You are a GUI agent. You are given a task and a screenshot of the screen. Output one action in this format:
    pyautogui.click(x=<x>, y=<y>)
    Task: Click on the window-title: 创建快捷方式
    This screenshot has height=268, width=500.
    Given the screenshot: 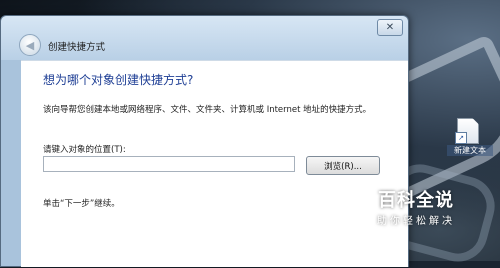 What is the action you would take?
    pyautogui.click(x=77, y=47)
    